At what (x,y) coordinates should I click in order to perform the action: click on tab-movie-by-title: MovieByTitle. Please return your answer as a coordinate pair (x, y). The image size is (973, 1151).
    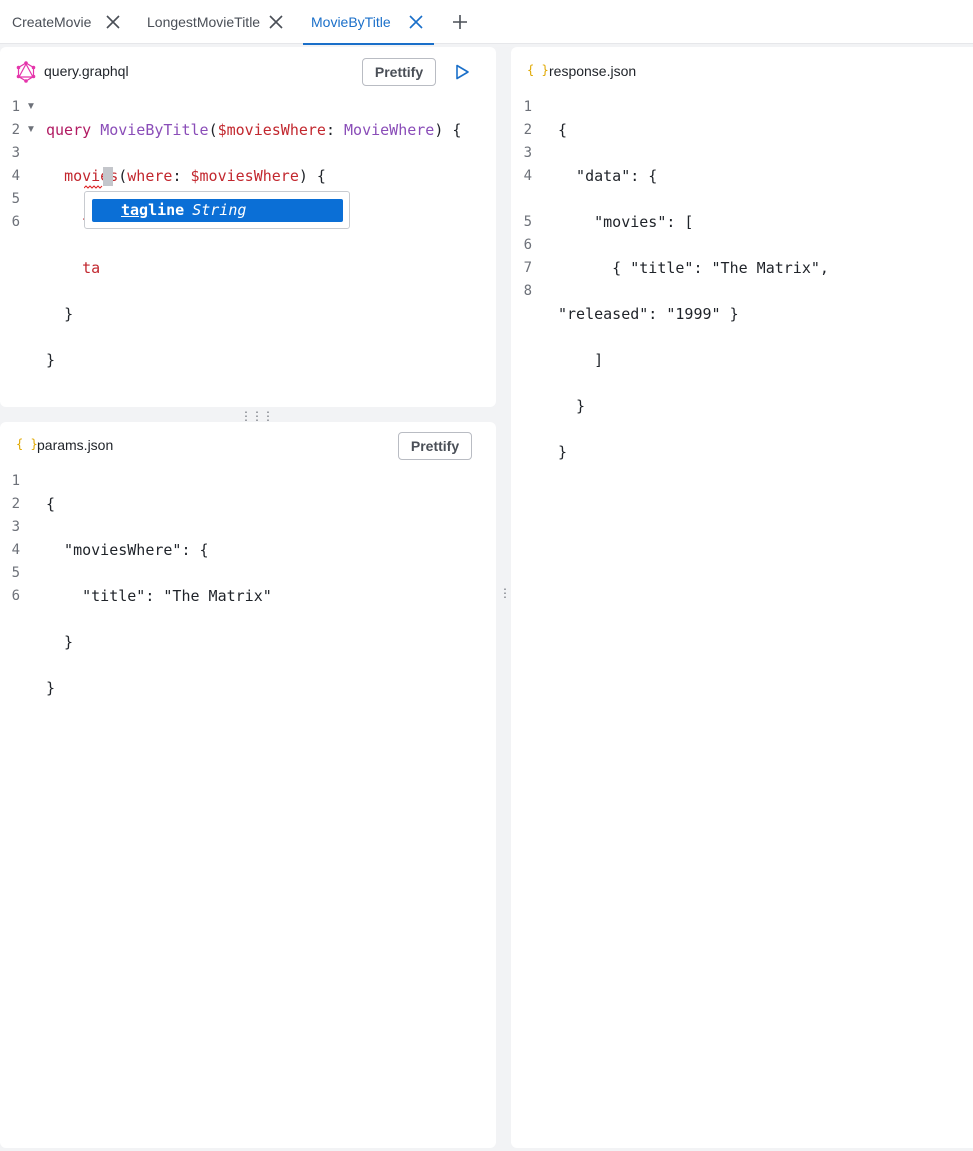
    Looking at the image, I should click on (368, 22).